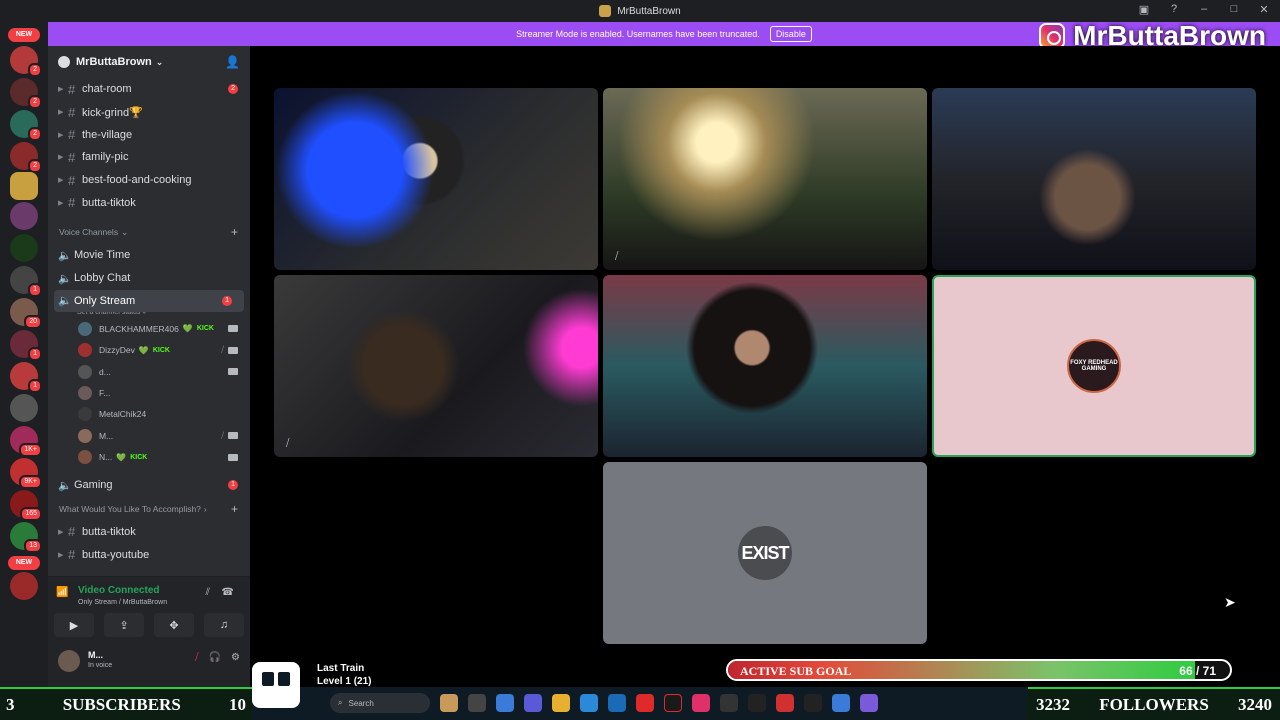 The width and height of the screenshot is (1280, 720). I want to click on category-accomplish: What Would You Like To Accomplish? › +, so click(149, 509).